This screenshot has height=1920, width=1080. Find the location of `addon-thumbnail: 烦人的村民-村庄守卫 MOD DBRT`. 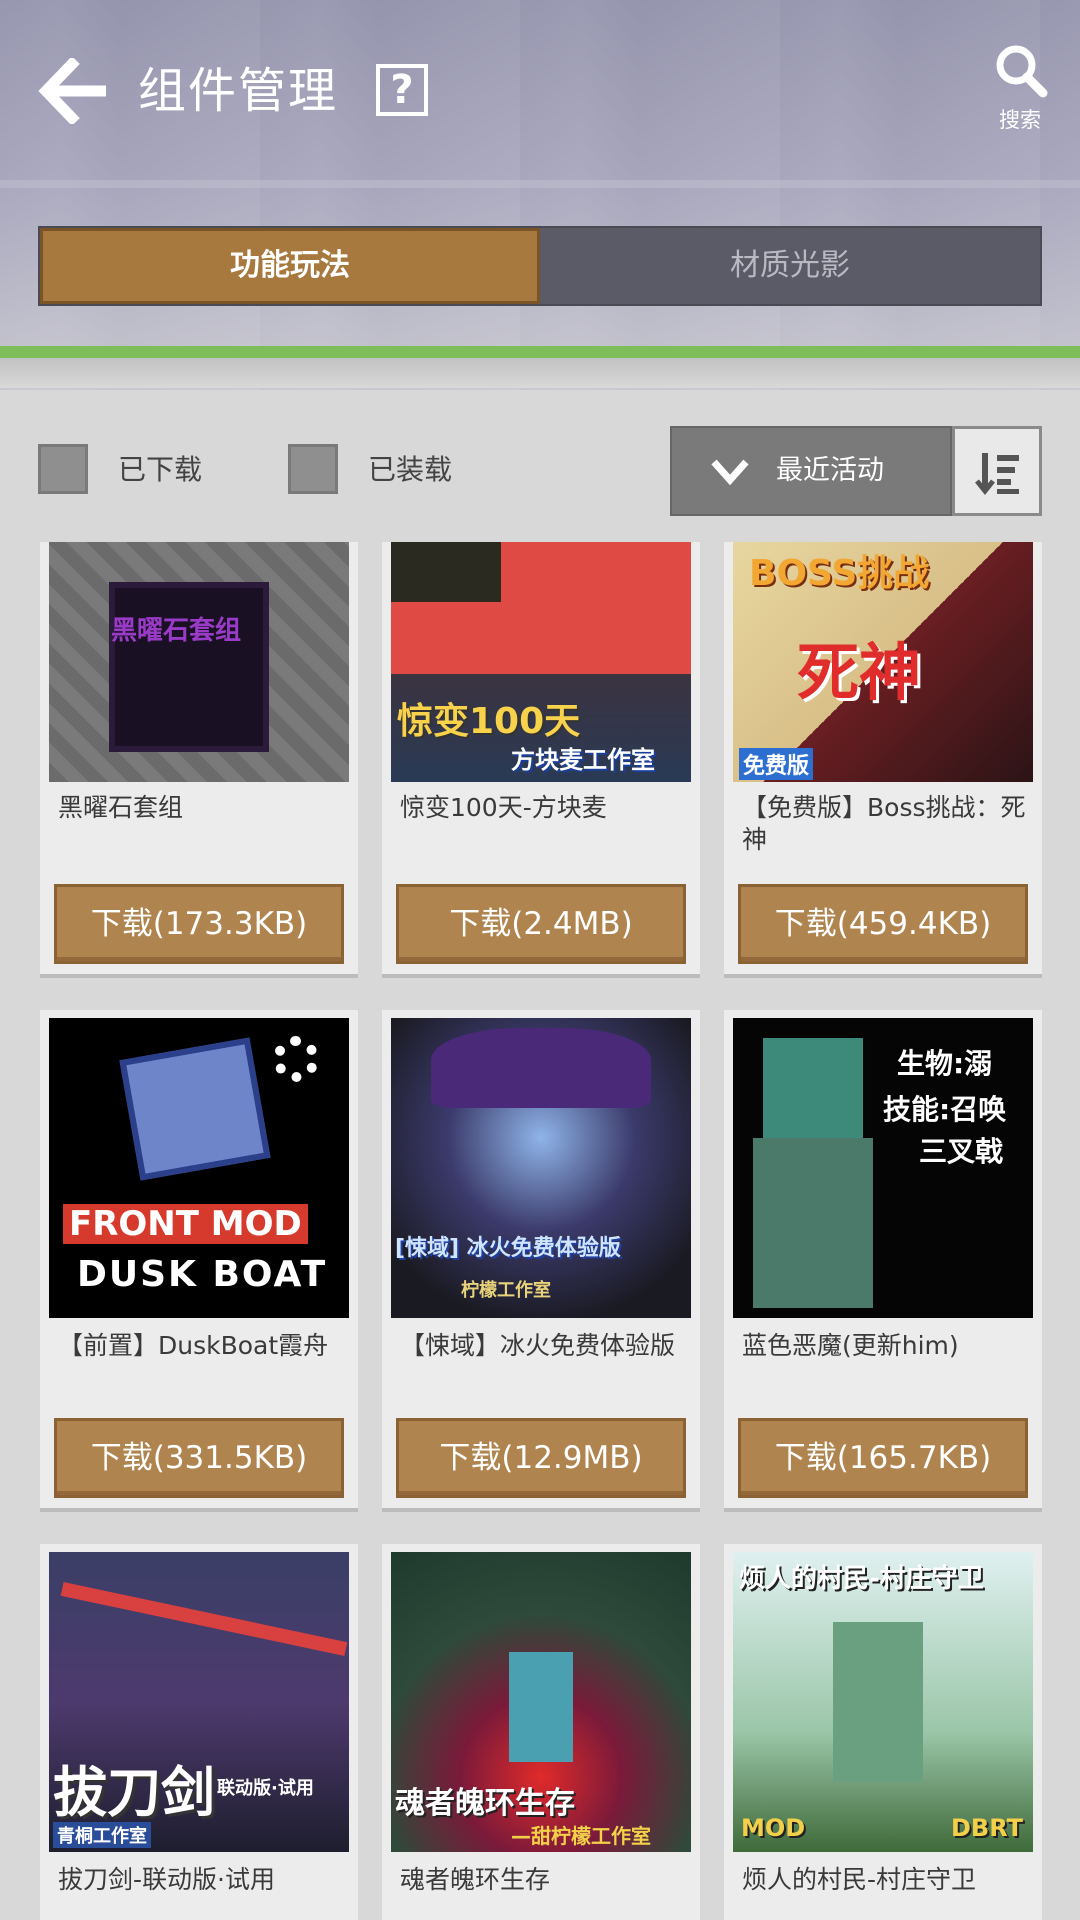

addon-thumbnail: 烦人的村民-村庄守卫 MOD DBRT is located at coordinates (883, 1702).